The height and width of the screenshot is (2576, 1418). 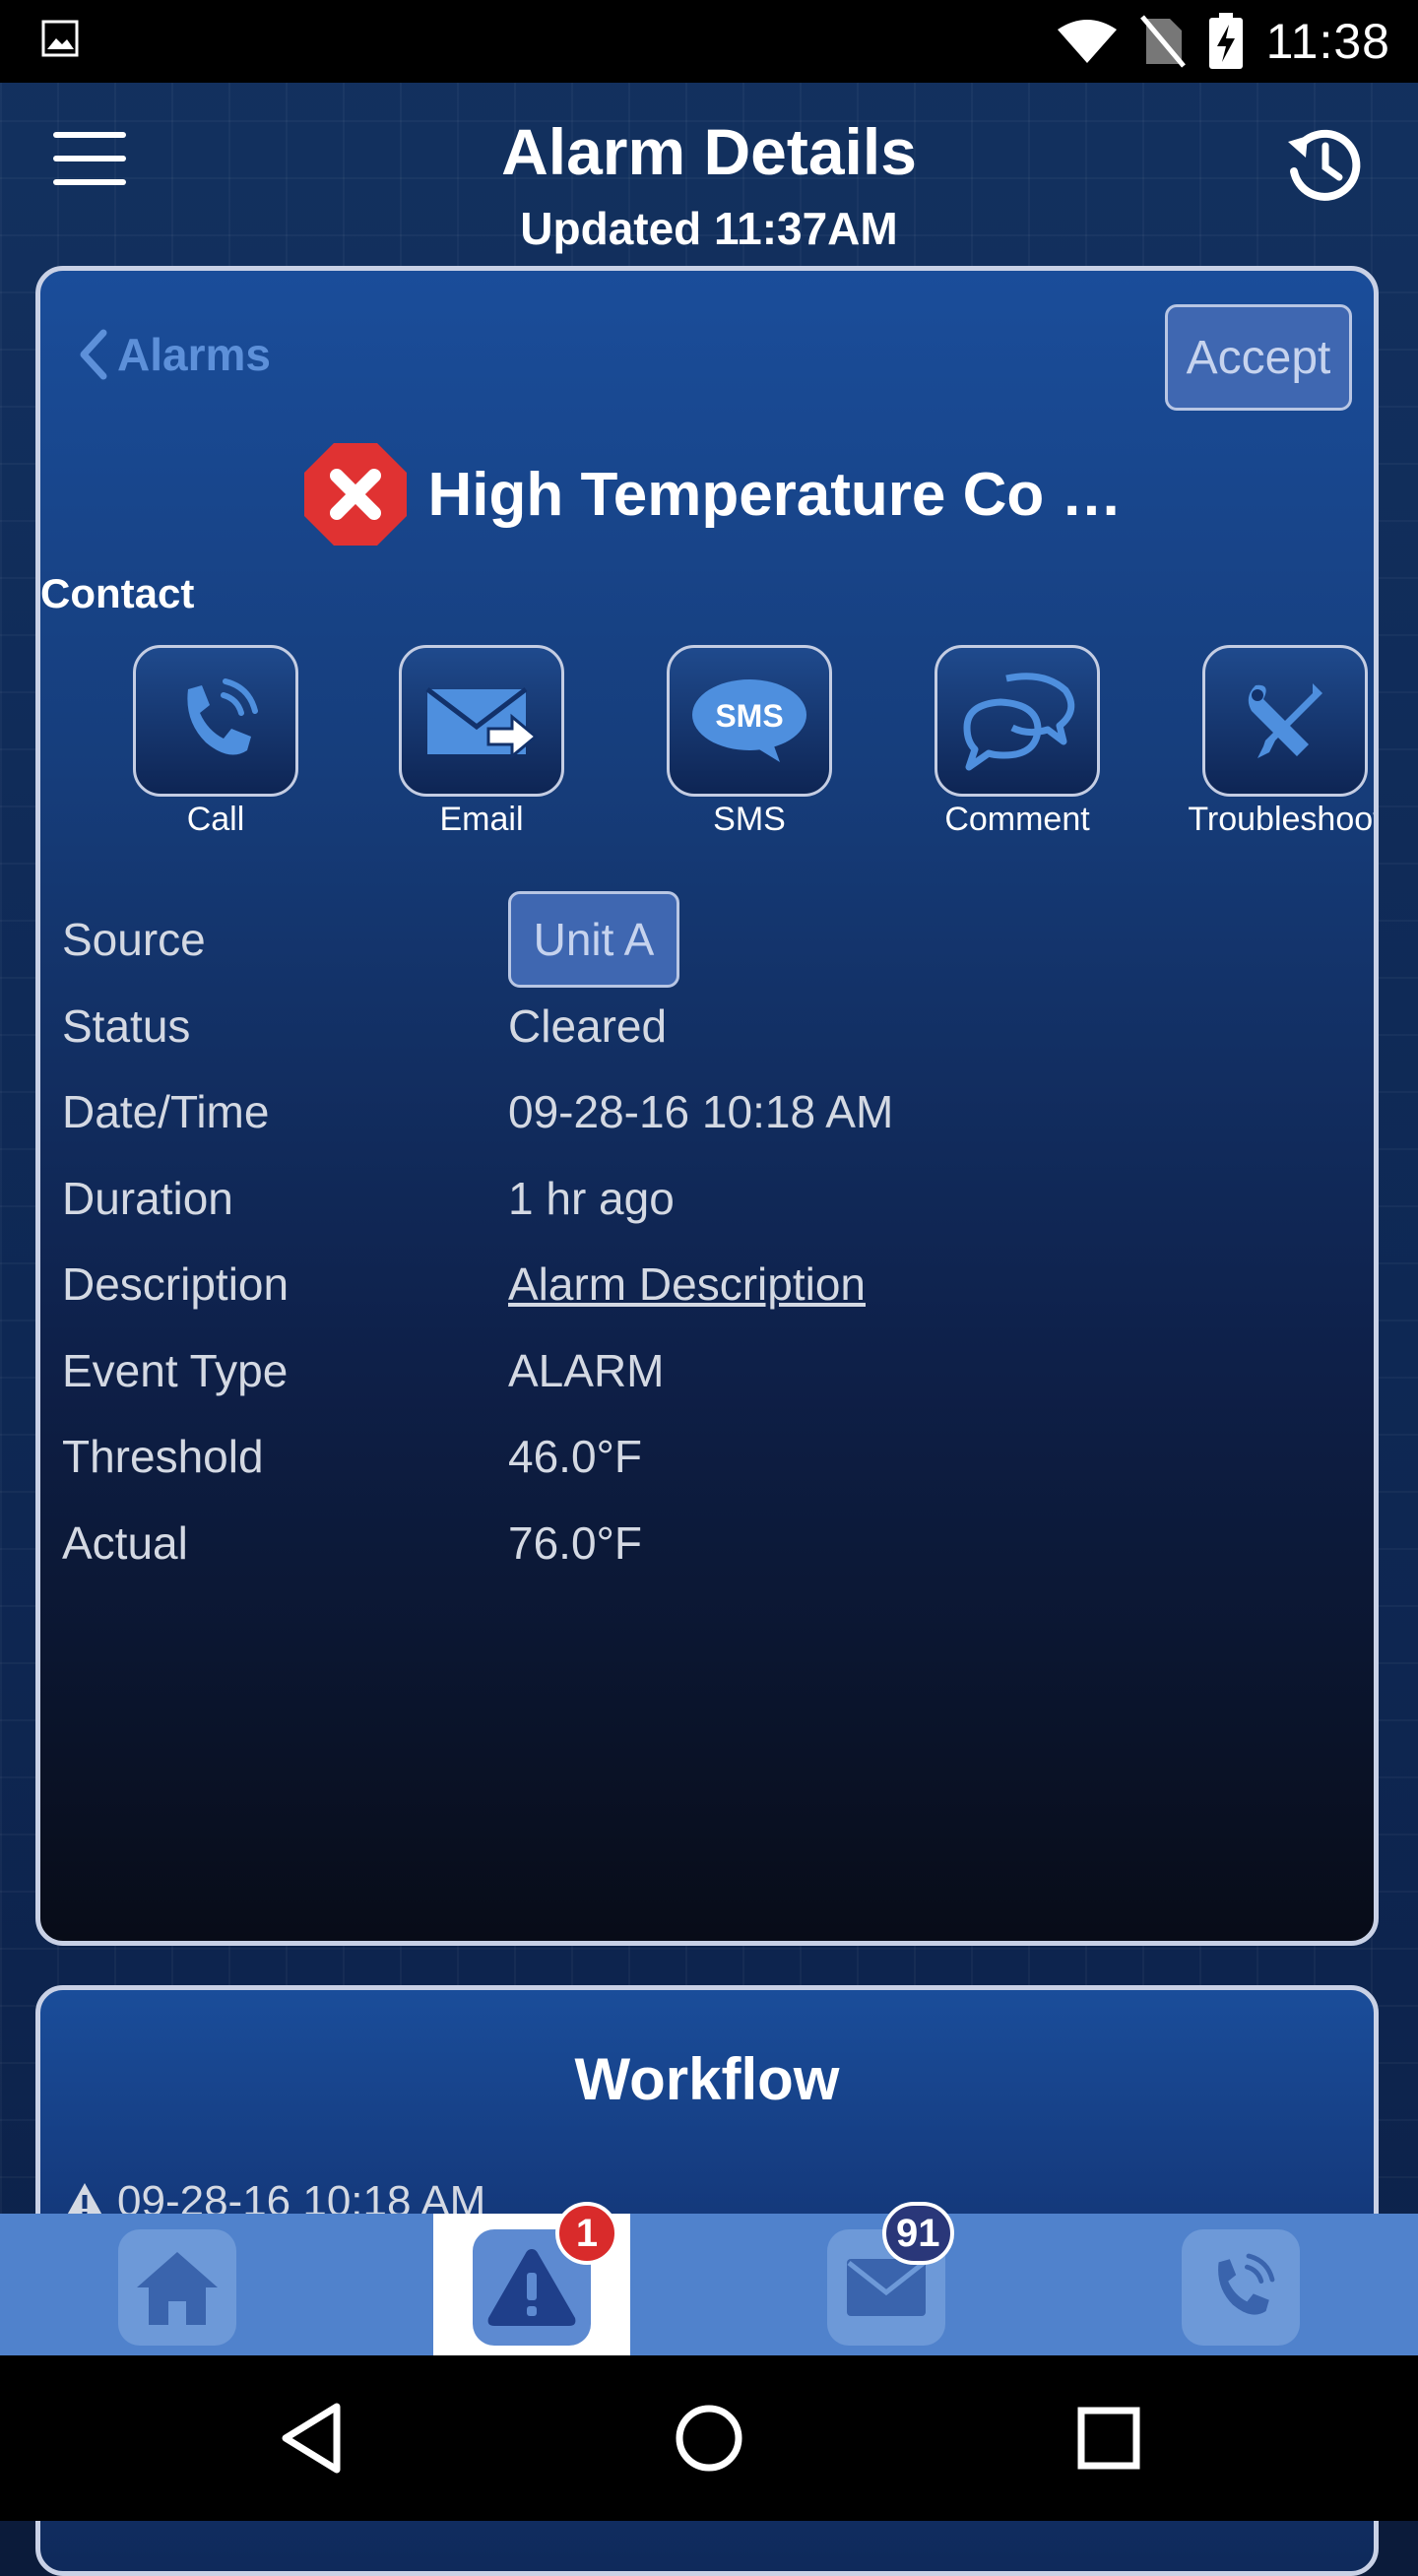 I want to click on call-button, so click(x=216, y=721).